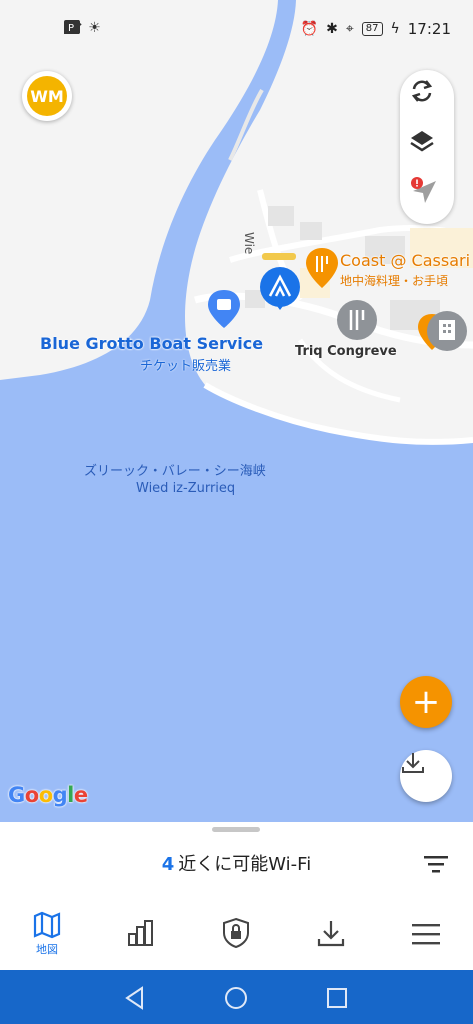  What do you see at coordinates (394, 281) in the screenshot?
I see `coast-sub: 地中海料理・お手頃` at bounding box center [394, 281].